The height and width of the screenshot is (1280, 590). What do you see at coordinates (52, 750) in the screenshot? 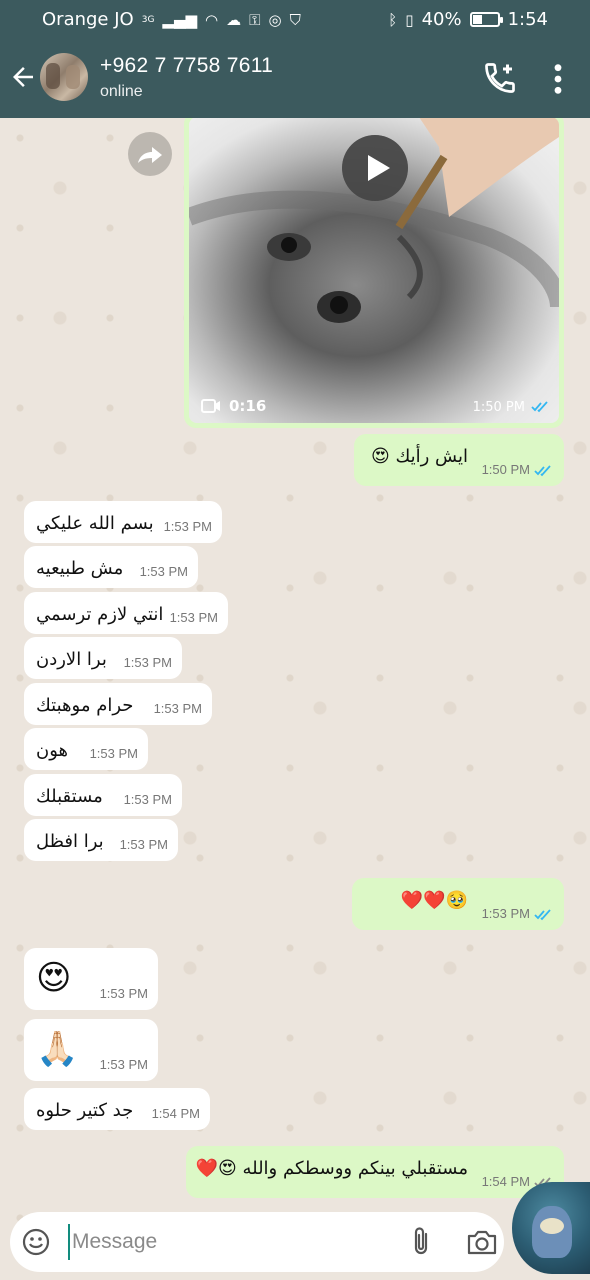
I see `message-text: هون` at bounding box center [52, 750].